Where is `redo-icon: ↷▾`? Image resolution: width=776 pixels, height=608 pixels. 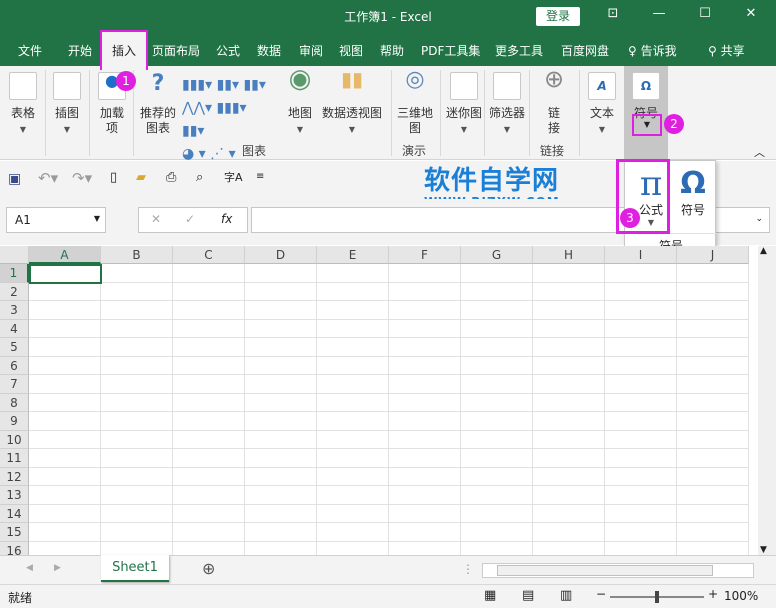
redo-icon: ↷▾ is located at coordinates (82, 178).